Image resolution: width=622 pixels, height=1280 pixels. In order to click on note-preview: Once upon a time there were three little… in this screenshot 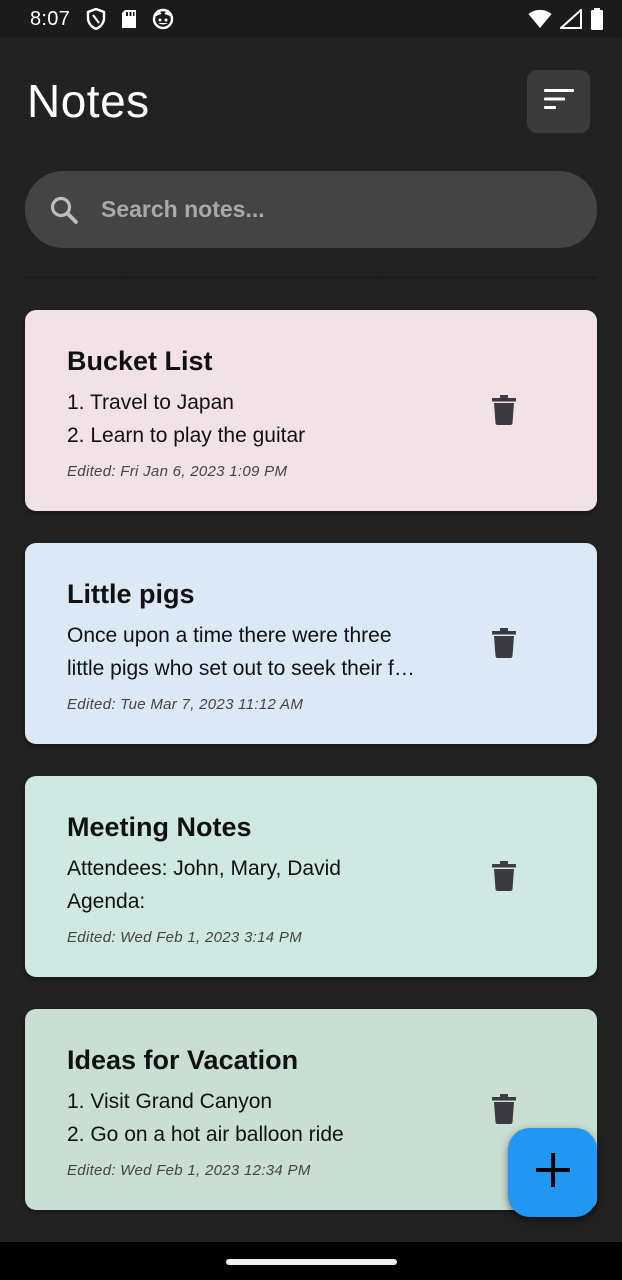, I will do `click(252, 652)`.